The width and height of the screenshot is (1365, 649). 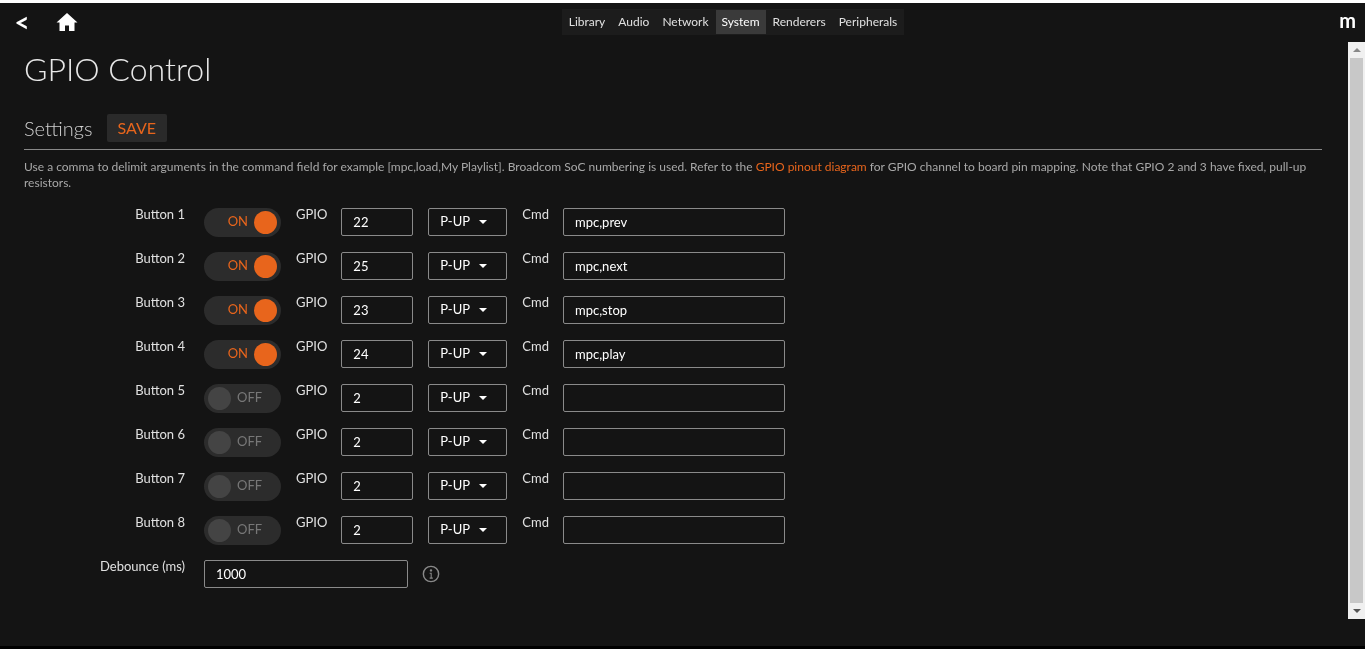 What do you see at coordinates (136, 128) in the screenshot?
I see `save-button: SAVE` at bounding box center [136, 128].